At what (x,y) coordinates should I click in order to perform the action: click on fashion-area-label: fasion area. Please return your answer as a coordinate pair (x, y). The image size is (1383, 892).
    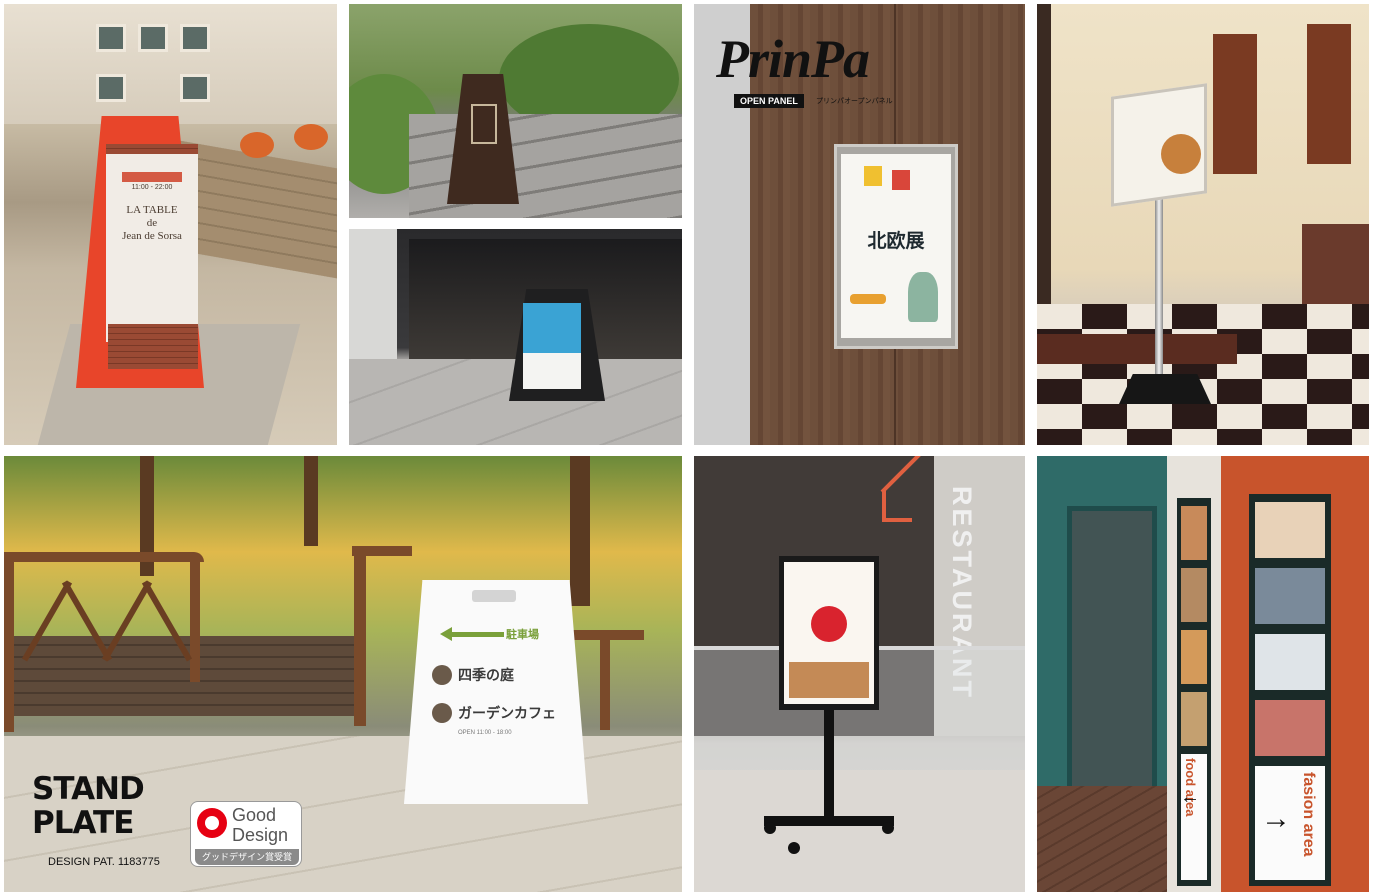
    Looking at the image, I should click on (1308, 814).